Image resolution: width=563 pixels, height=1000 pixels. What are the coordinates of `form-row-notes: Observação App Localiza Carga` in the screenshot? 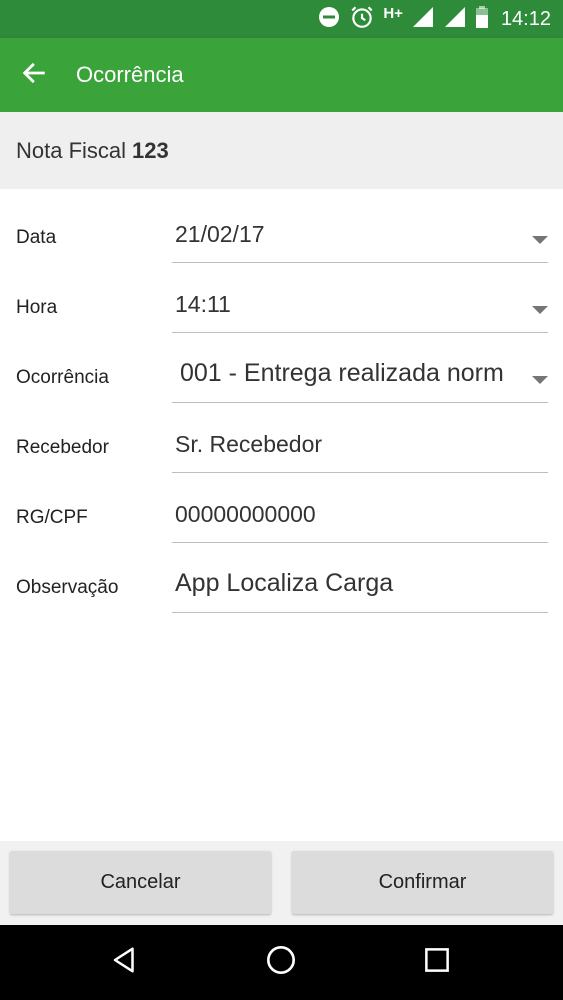 It's located at (281, 586).